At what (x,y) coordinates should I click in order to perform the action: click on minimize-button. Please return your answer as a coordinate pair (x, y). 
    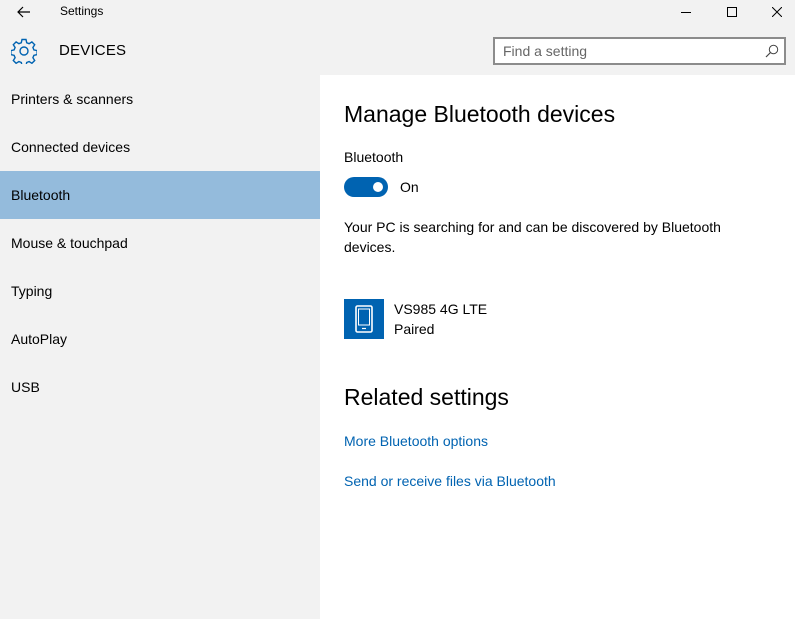
    Looking at the image, I should click on (686, 12).